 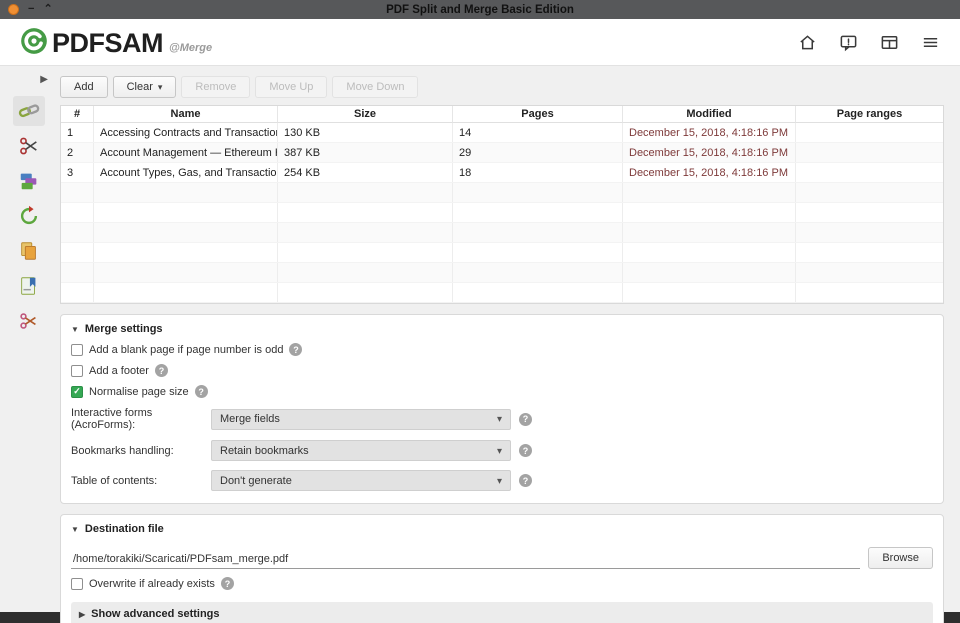 What do you see at coordinates (502, 529) in the screenshot?
I see `destination-file-header: Destination file` at bounding box center [502, 529].